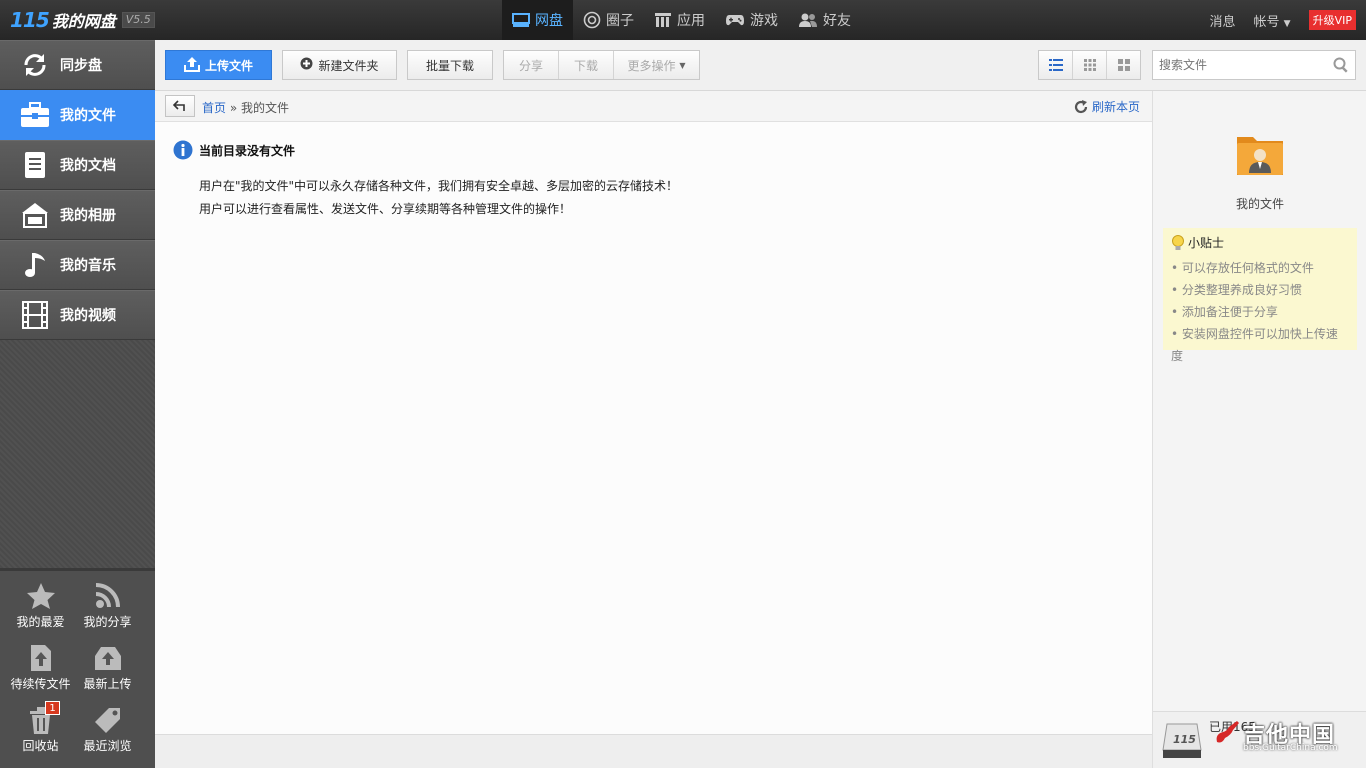  What do you see at coordinates (608, 20) in the screenshot?
I see `nav-circle: 圈子` at bounding box center [608, 20].